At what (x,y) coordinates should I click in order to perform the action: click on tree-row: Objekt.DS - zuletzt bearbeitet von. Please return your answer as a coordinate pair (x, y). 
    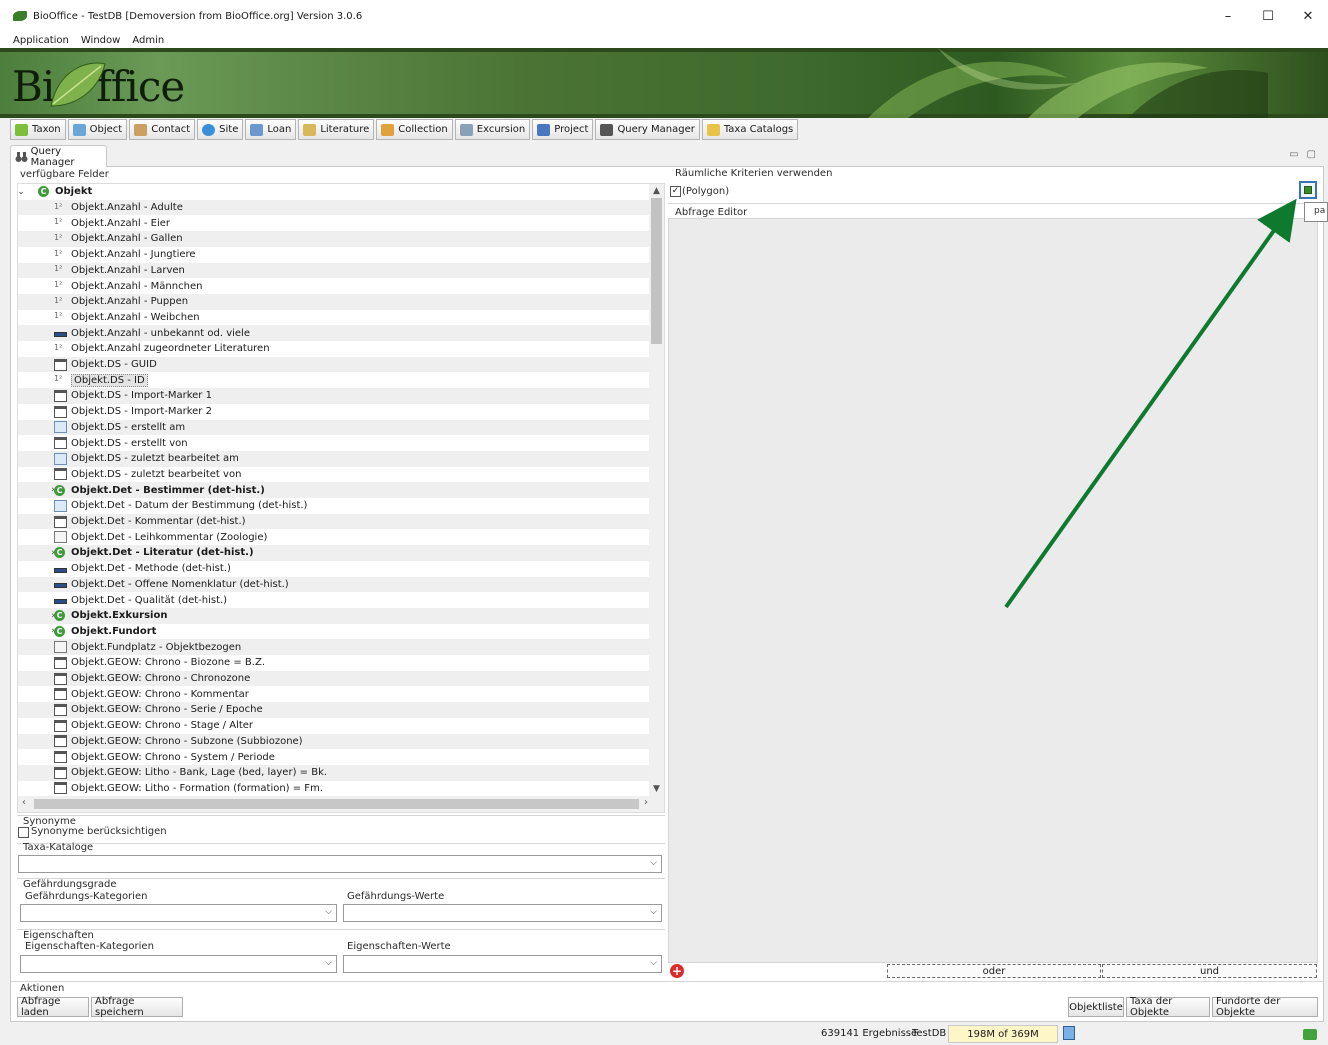
    Looking at the image, I should click on (334, 475).